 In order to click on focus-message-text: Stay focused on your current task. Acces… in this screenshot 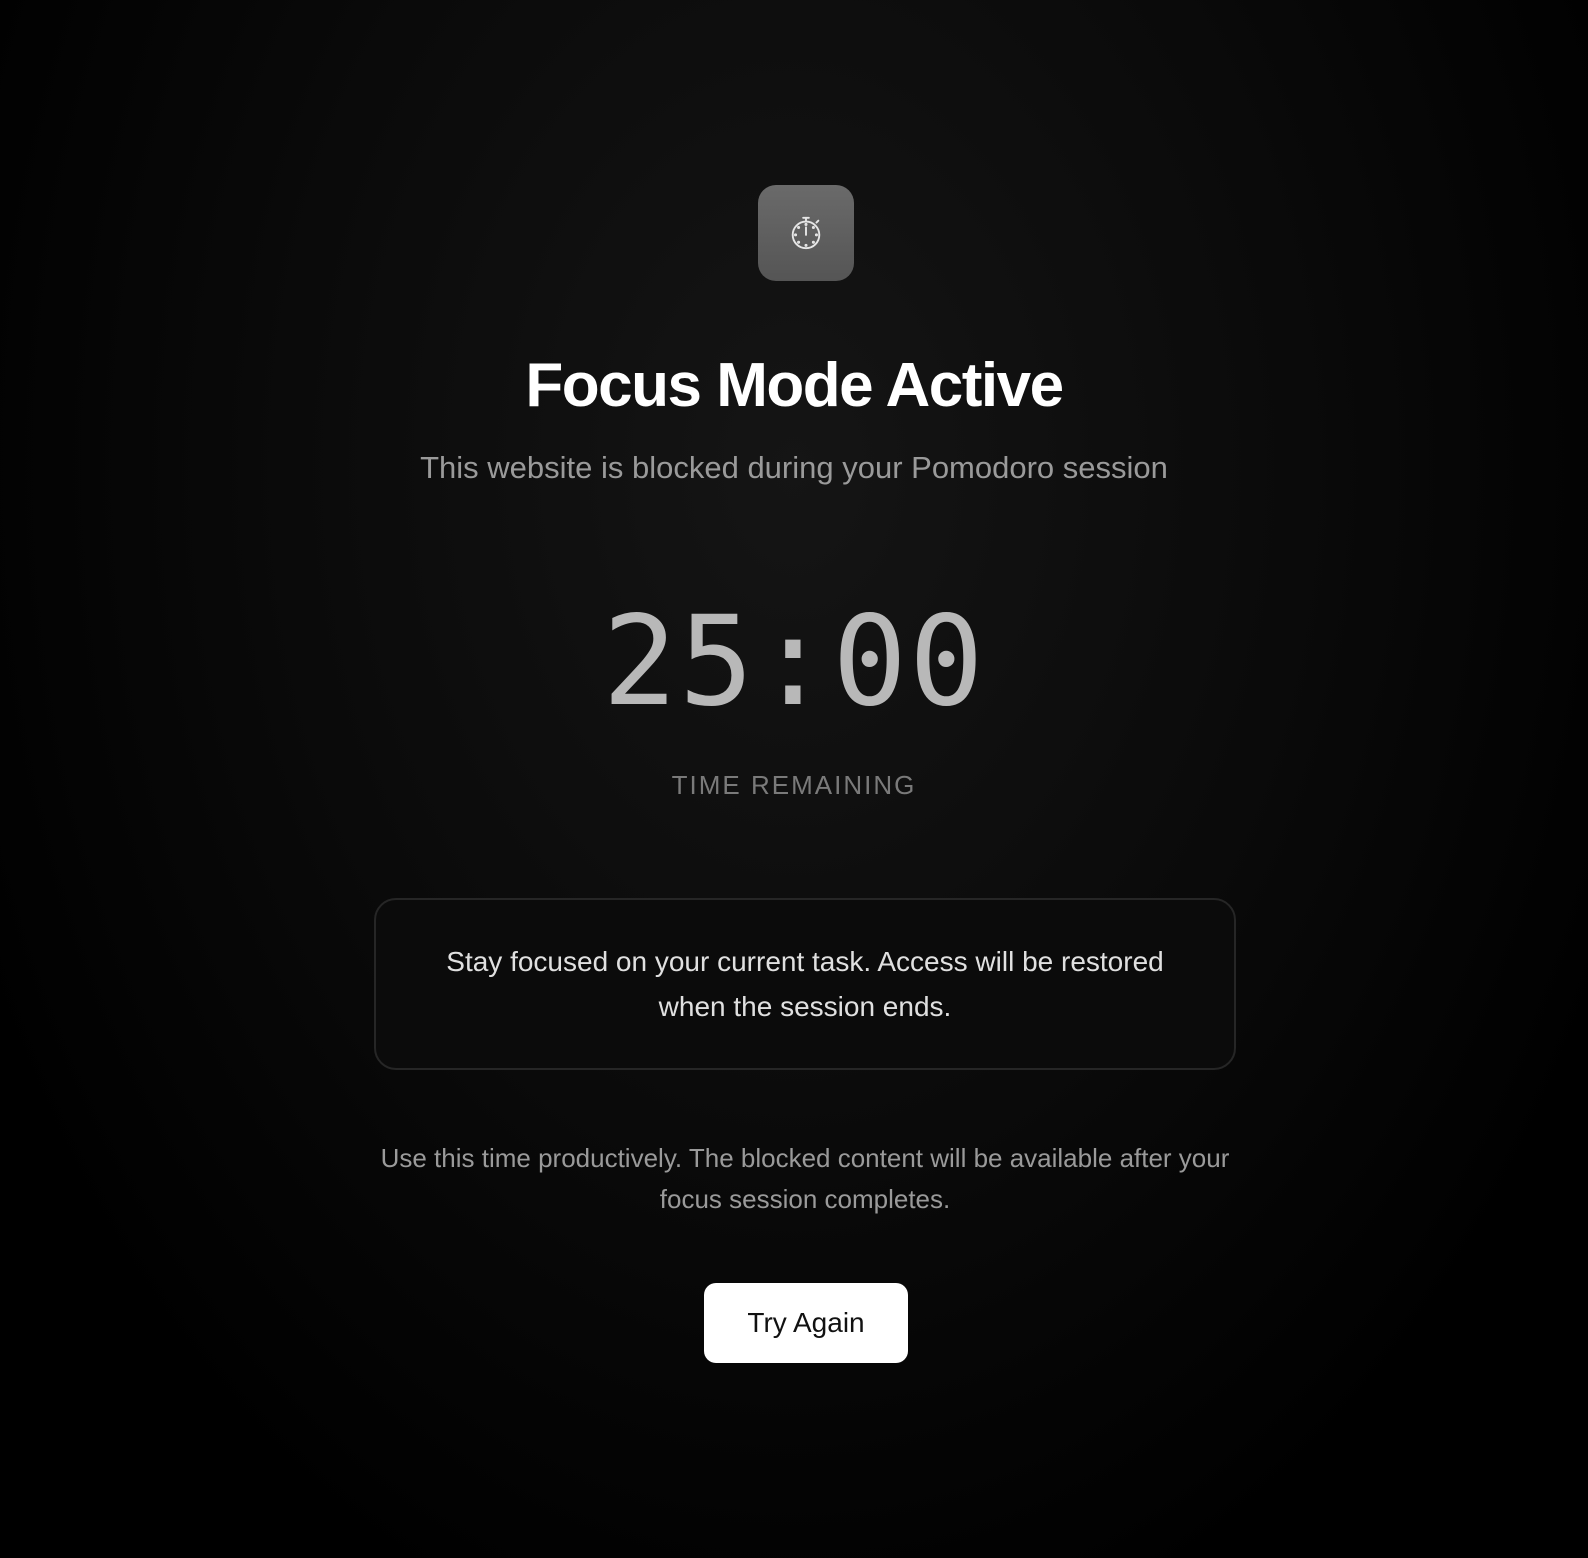, I will do `click(805, 984)`.